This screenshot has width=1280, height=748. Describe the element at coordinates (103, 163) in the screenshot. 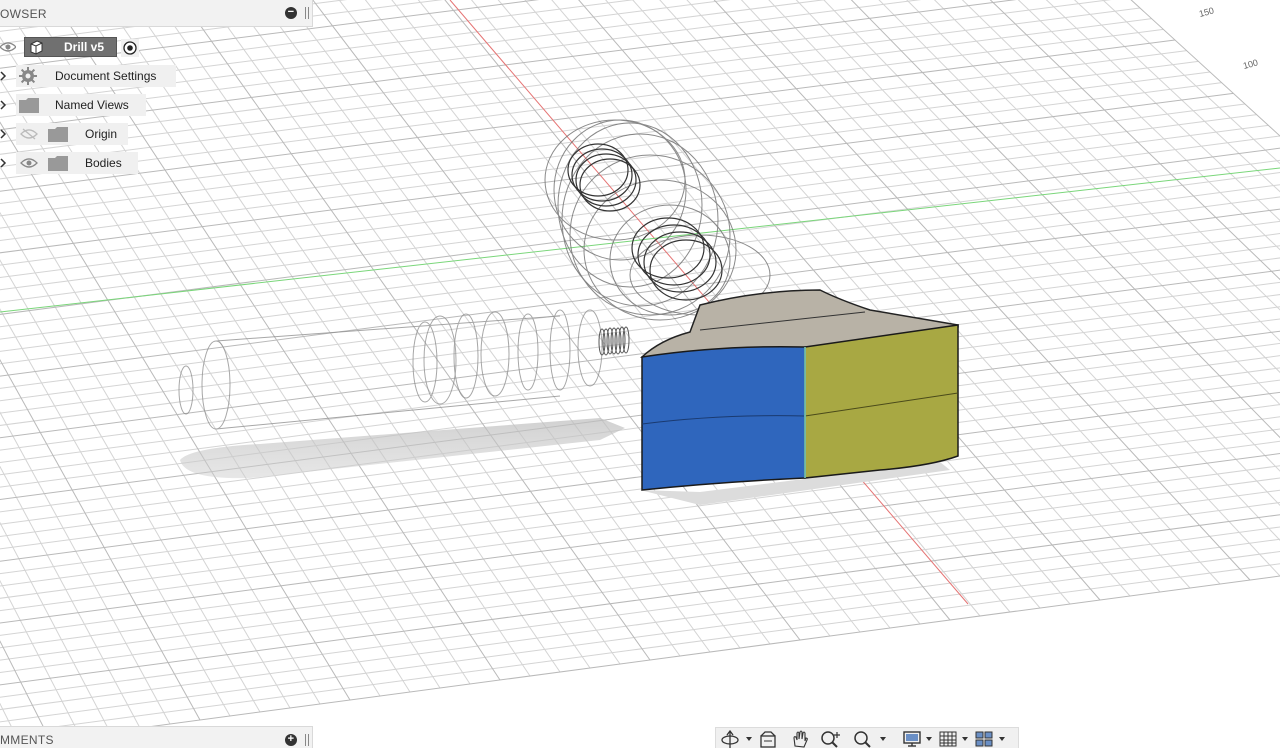

I see `browser-item-label: Bodies` at that location.